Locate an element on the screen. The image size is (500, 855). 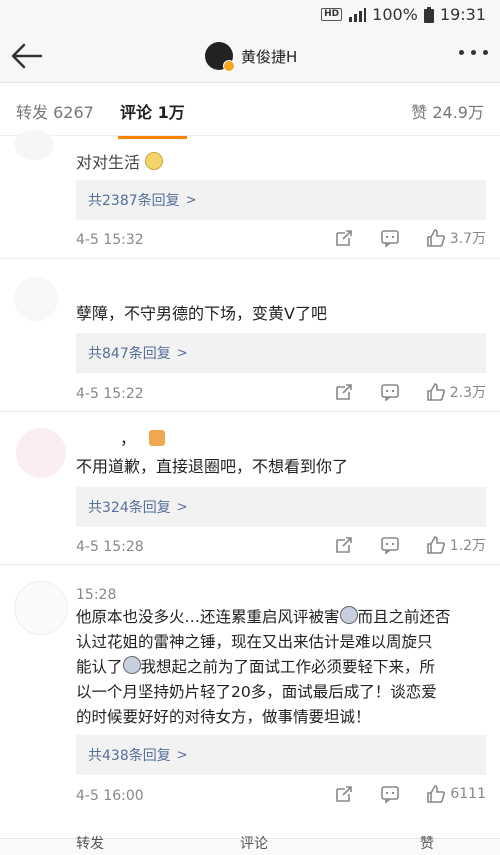
bottom-action-bar: 转发 评论 赞 is located at coordinates (250, 846).